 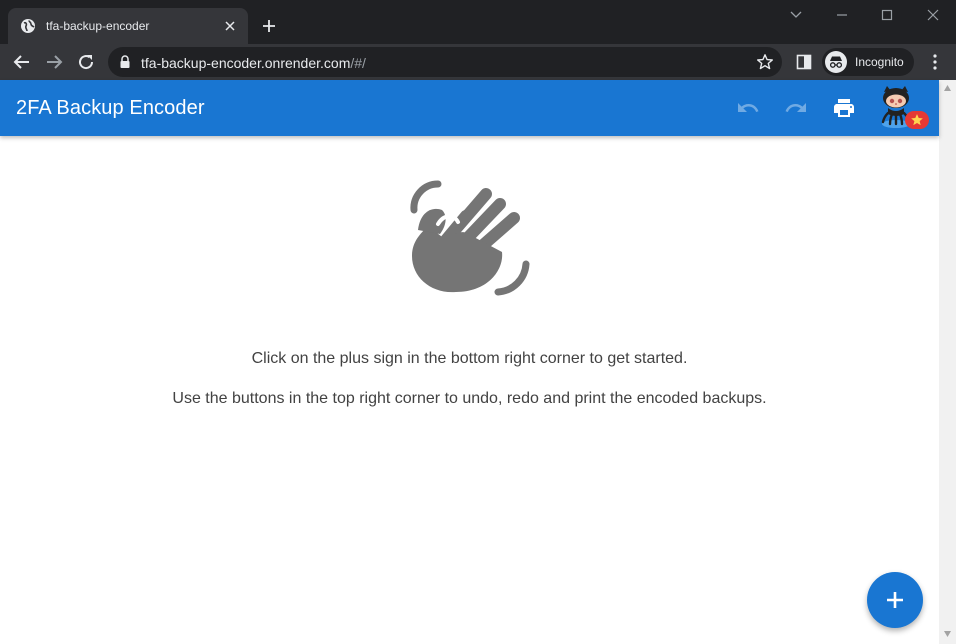 What do you see at coordinates (887, 15) in the screenshot?
I see `maximize-icon` at bounding box center [887, 15].